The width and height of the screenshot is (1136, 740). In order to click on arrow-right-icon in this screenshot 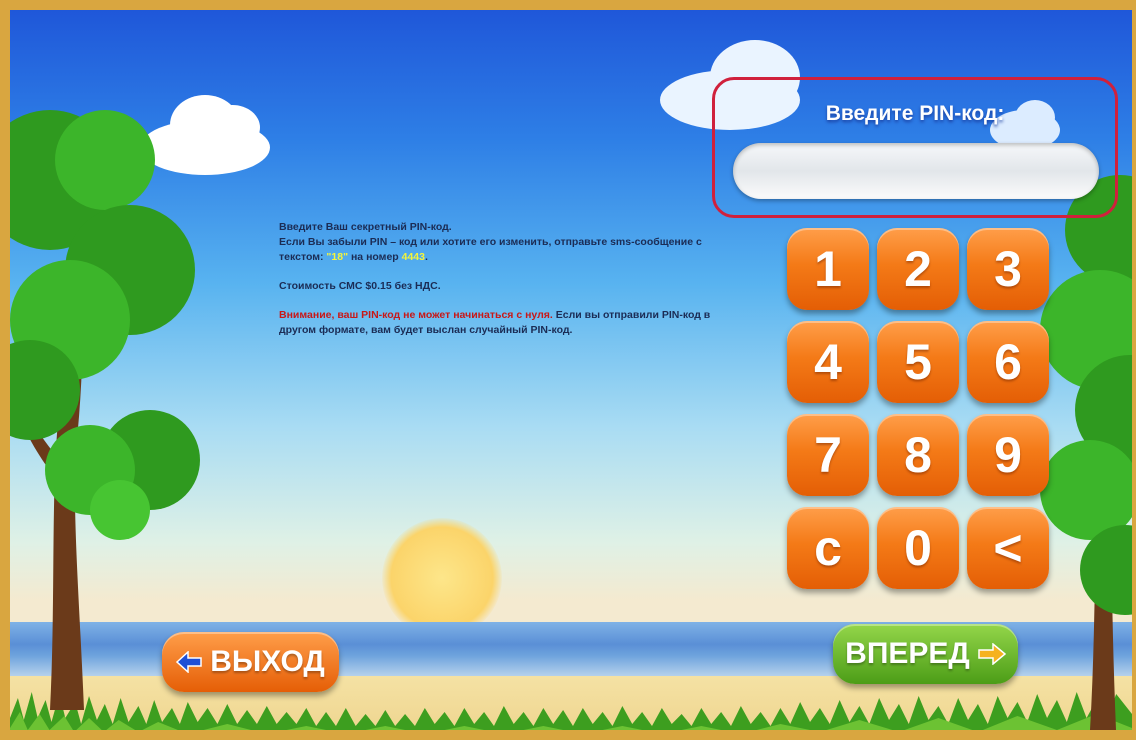, I will do `click(992, 654)`.